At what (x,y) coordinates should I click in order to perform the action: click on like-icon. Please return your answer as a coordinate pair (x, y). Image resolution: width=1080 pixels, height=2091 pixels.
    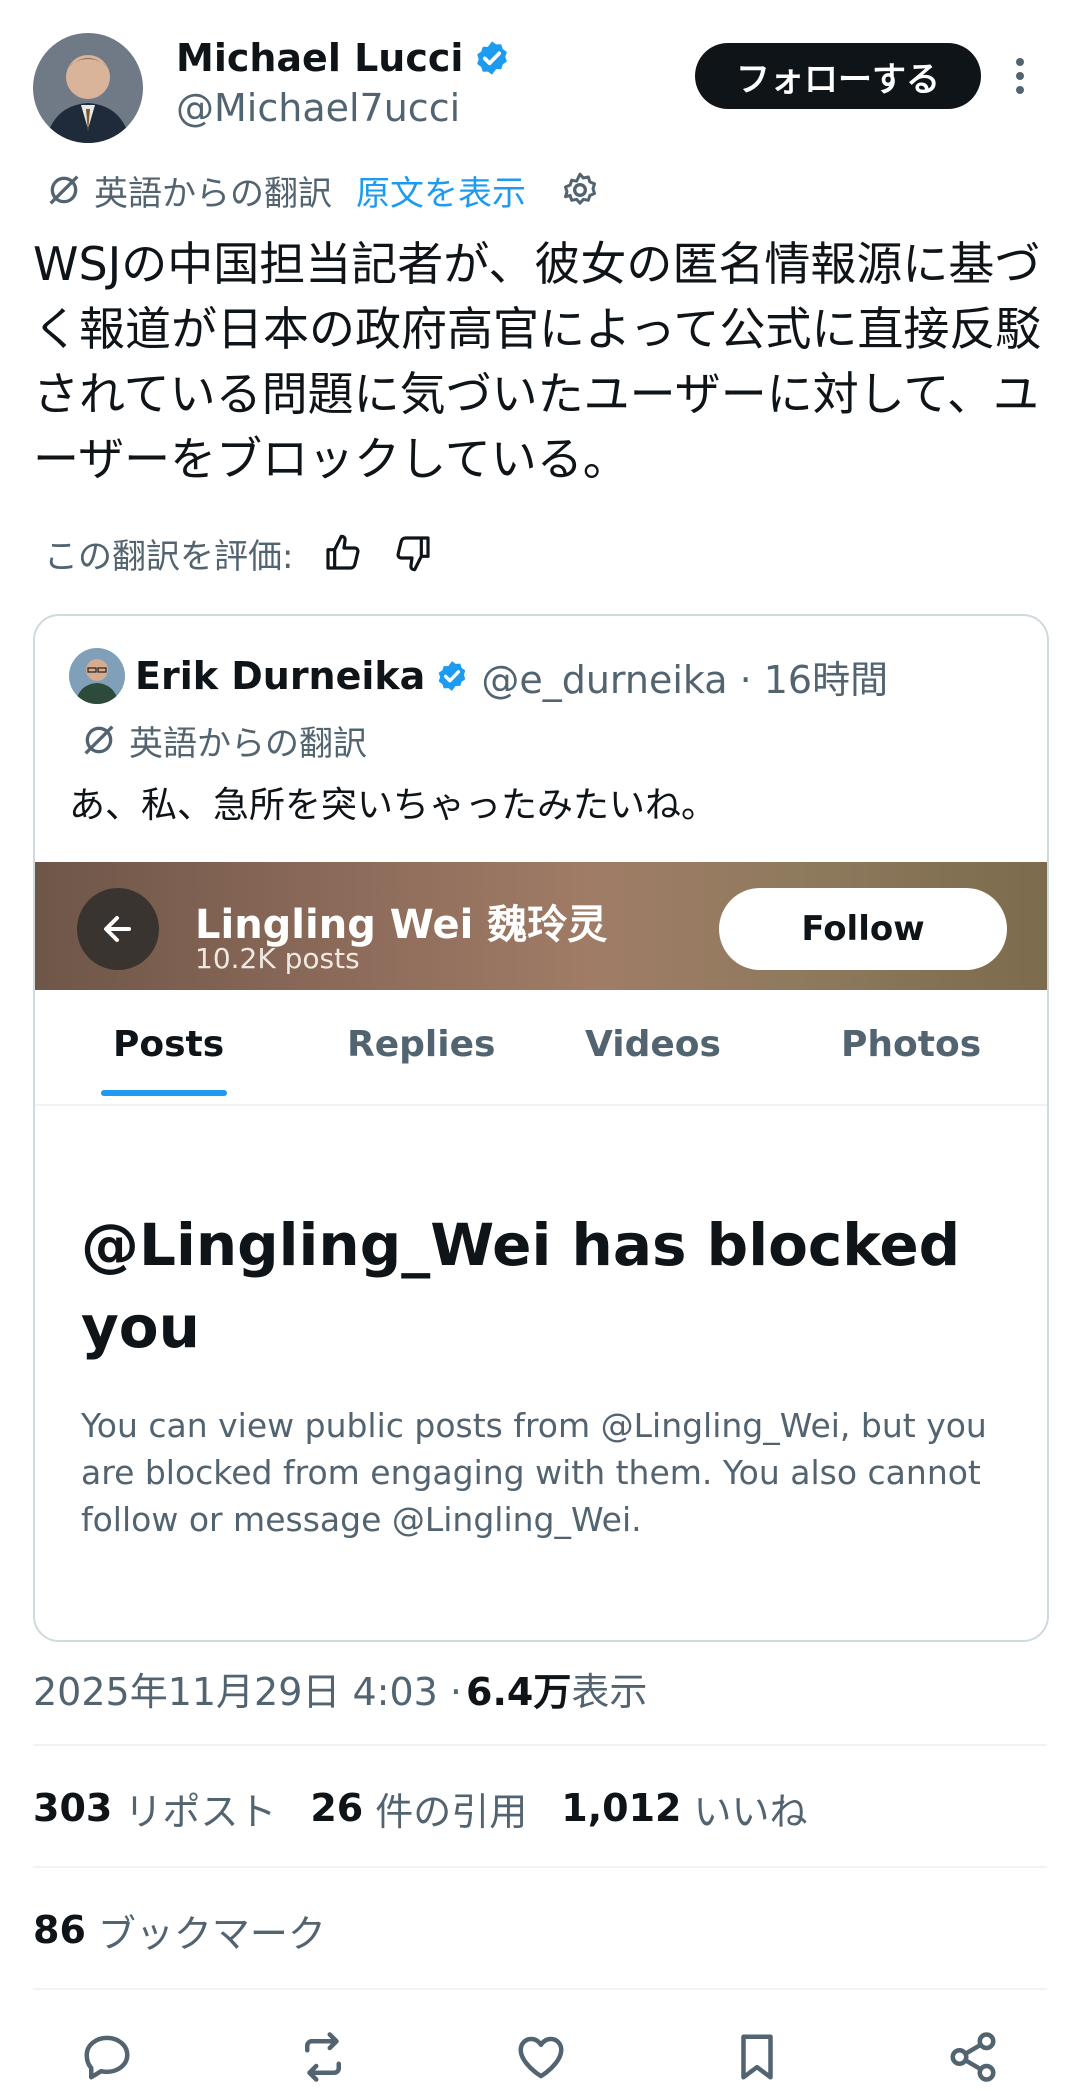
    Looking at the image, I should click on (541, 2057).